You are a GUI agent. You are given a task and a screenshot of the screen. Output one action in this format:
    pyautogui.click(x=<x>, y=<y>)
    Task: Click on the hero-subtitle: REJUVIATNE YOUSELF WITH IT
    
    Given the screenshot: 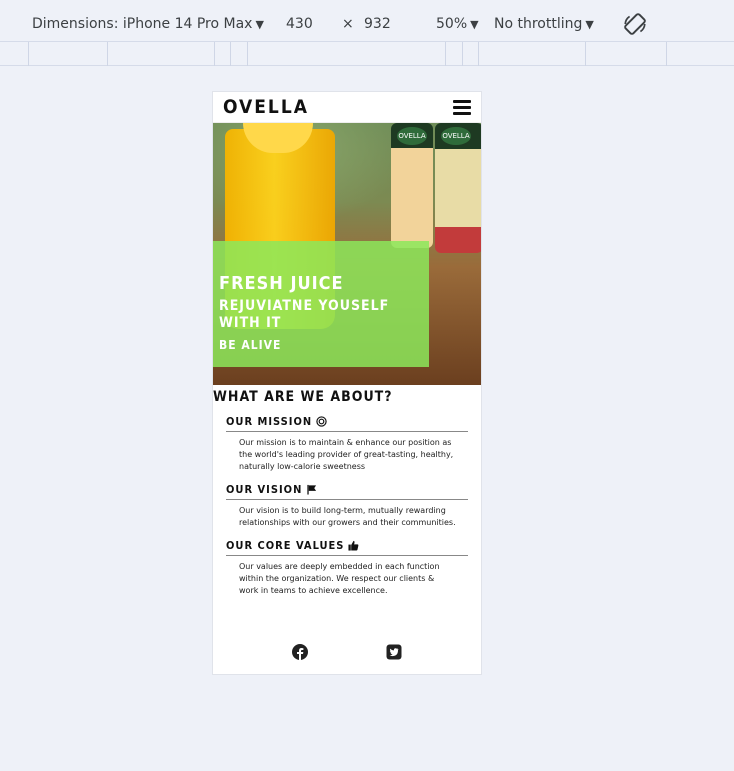 What is the action you would take?
    pyautogui.click(x=304, y=314)
    